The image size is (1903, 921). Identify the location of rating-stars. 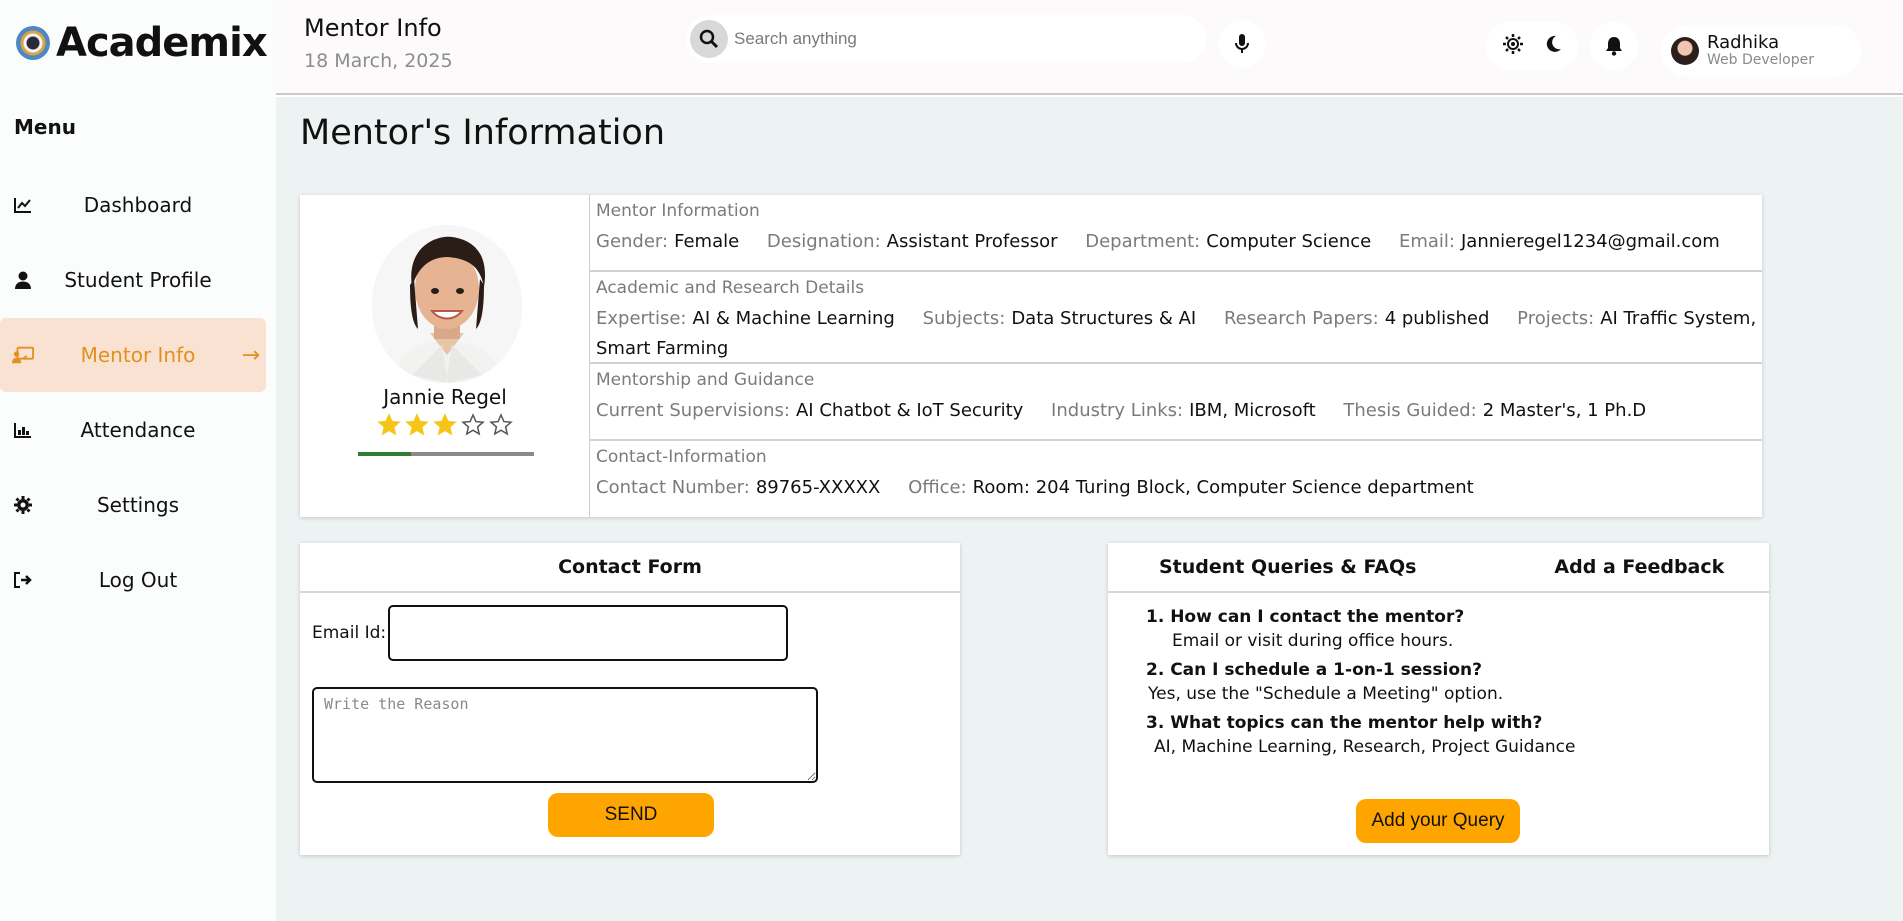
(445, 425).